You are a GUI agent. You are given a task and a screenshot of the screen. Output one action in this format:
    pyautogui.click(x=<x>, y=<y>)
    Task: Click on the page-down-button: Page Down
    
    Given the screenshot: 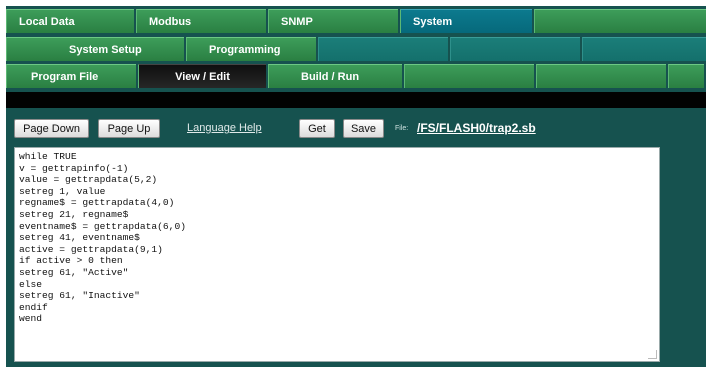 What is the action you would take?
    pyautogui.click(x=51, y=128)
    